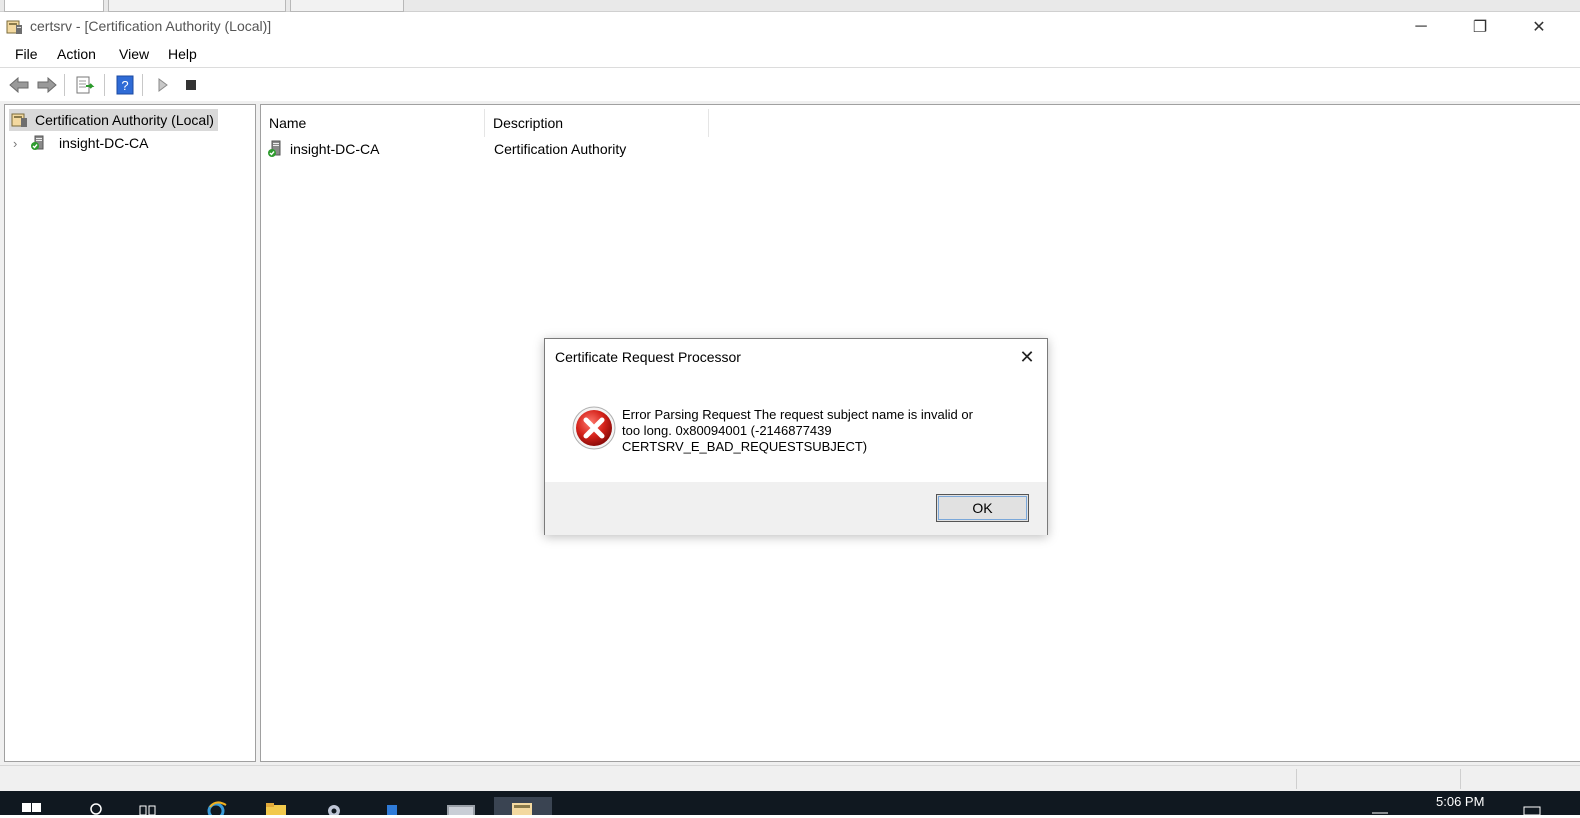 This screenshot has width=1580, height=818. I want to click on tab-strip, so click(790, 6).